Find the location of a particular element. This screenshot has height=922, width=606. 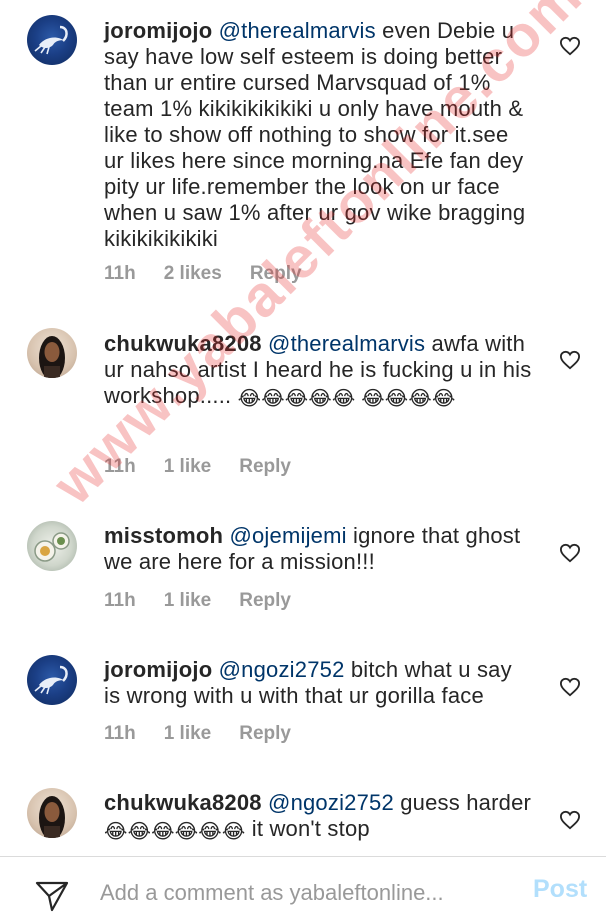

comment-username: misstomoh is located at coordinates (163, 535).